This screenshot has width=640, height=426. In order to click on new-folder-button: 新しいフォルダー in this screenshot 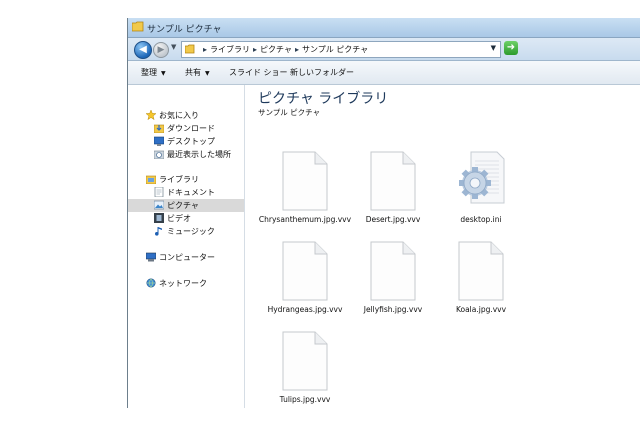, I will do `click(322, 72)`.